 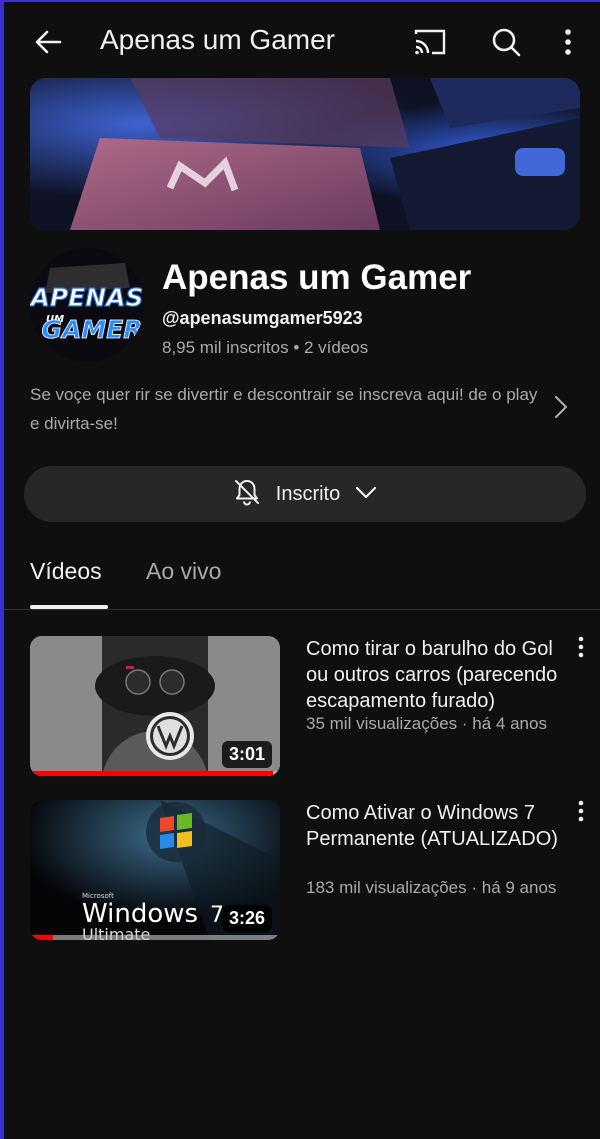 I want to click on avatar-text-bottom: GAMER, so click(x=91, y=329).